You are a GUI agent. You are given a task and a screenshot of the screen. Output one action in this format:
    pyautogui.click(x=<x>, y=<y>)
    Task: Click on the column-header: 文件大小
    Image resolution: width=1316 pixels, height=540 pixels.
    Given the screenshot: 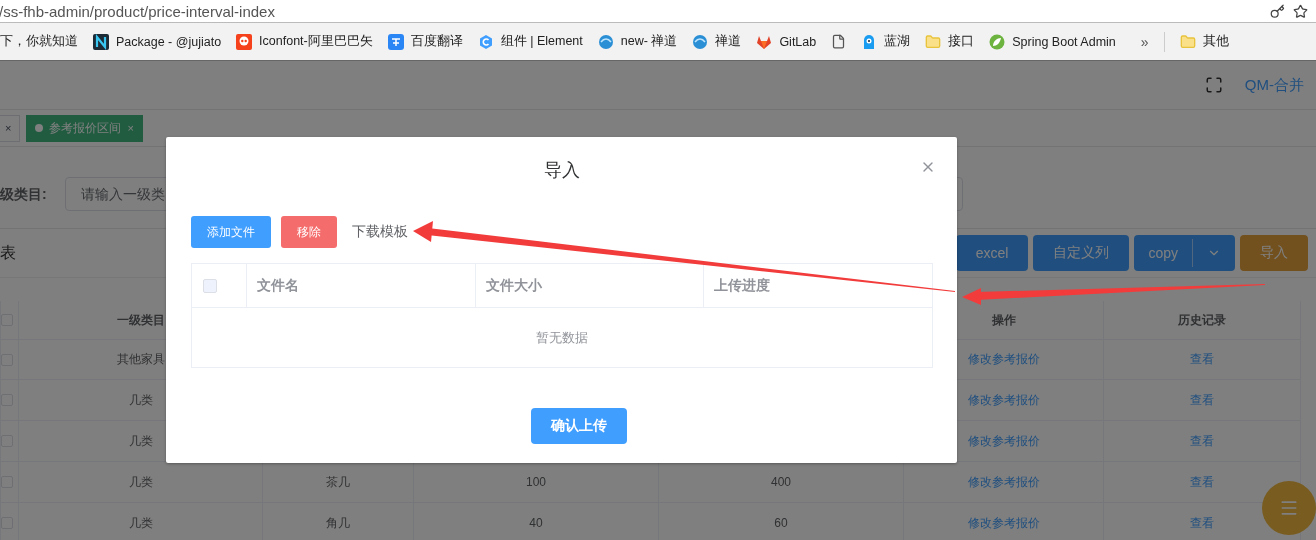 What is the action you would take?
    pyautogui.click(x=514, y=285)
    